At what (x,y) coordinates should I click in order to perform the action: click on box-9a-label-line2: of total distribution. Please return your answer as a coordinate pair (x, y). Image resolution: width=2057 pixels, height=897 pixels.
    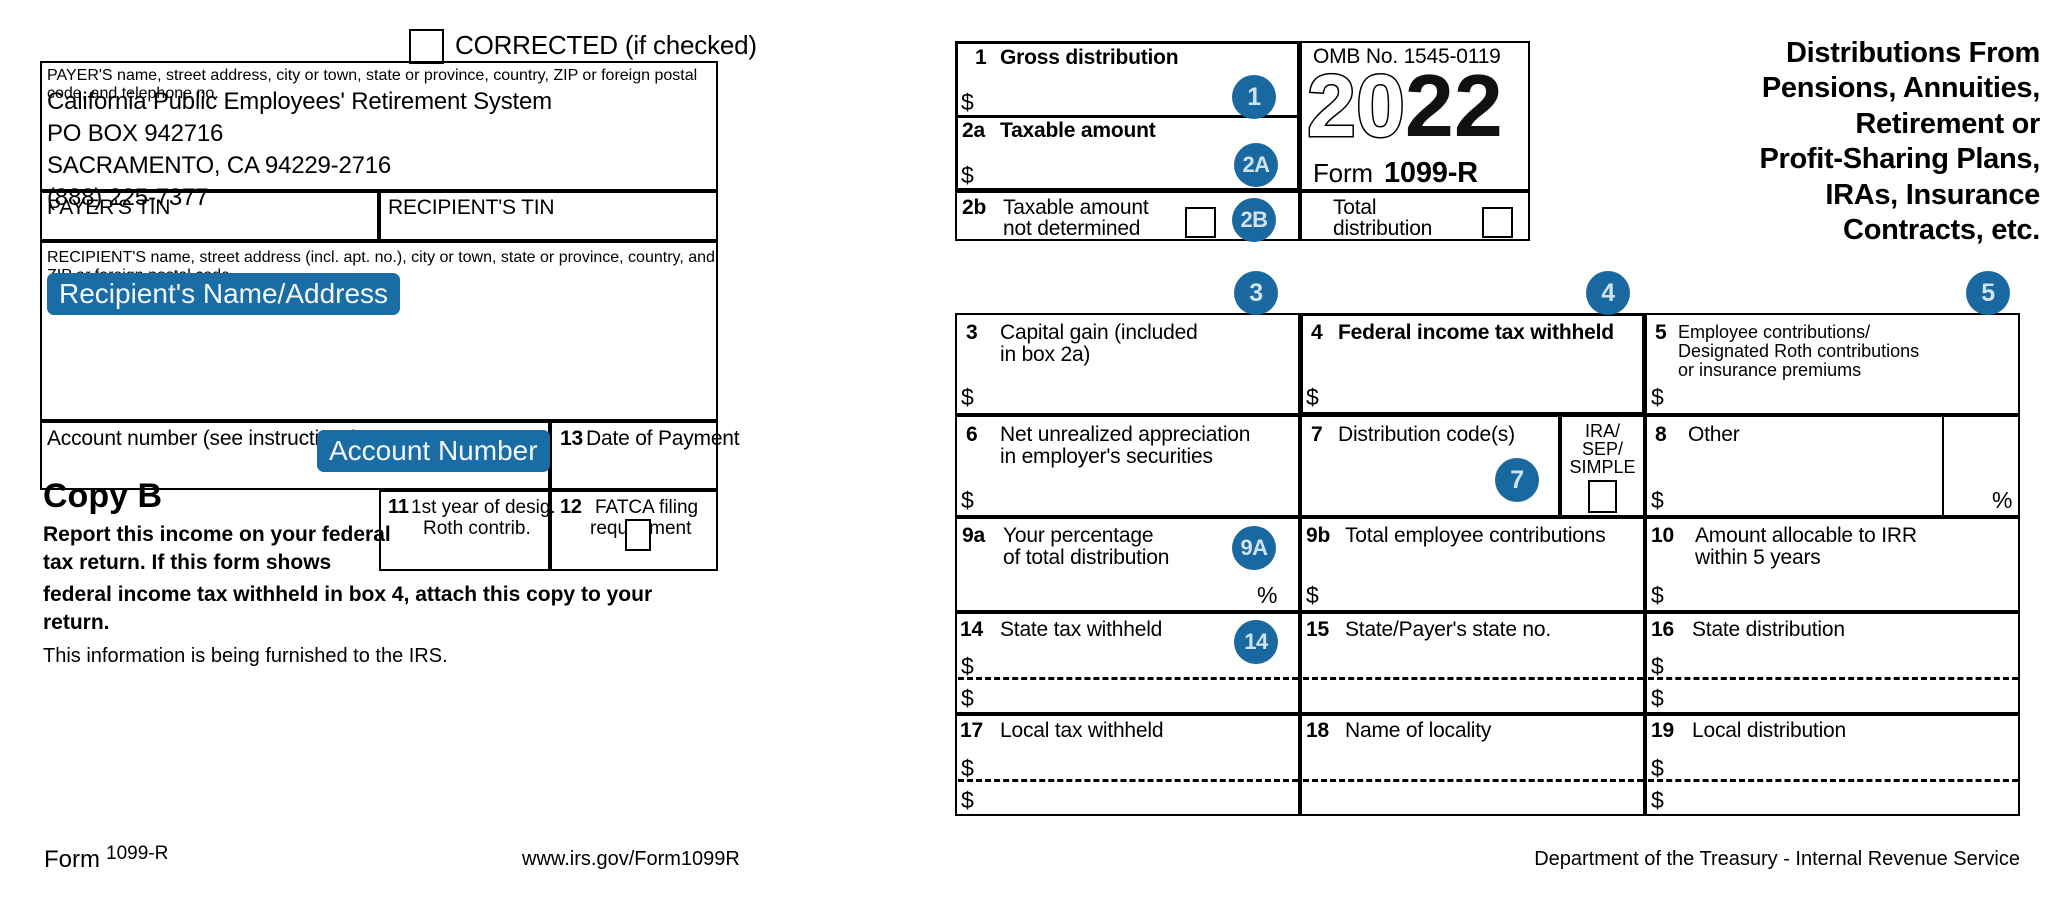
    Looking at the image, I should click on (1086, 557).